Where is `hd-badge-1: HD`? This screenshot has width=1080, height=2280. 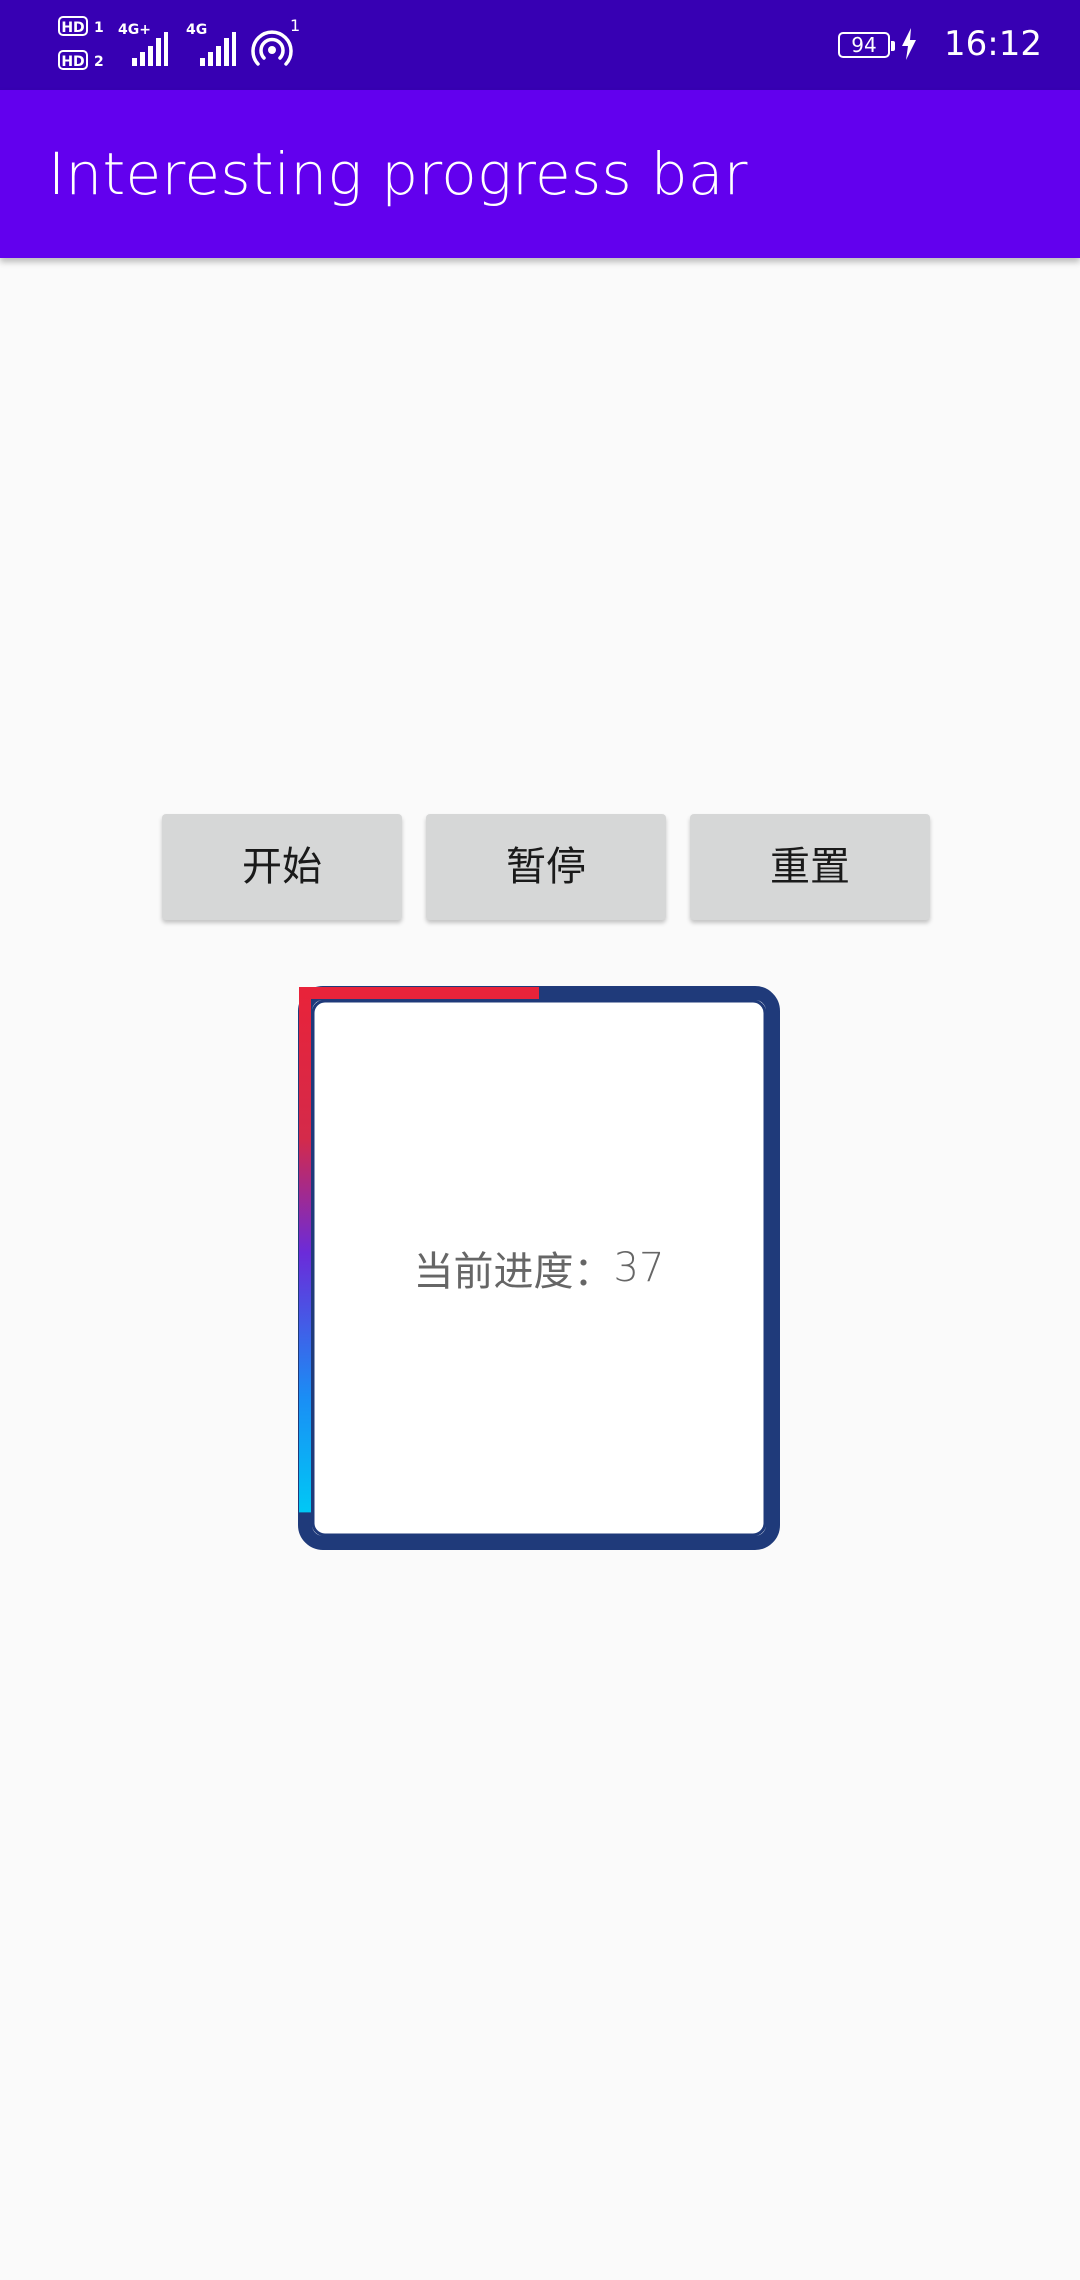 hd-badge-1: HD is located at coordinates (73, 26).